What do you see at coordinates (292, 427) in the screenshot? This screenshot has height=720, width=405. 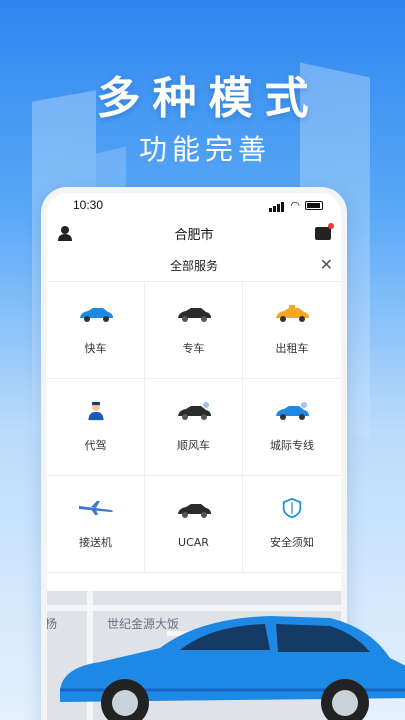 I see `service-chengji: 城际专线` at bounding box center [292, 427].